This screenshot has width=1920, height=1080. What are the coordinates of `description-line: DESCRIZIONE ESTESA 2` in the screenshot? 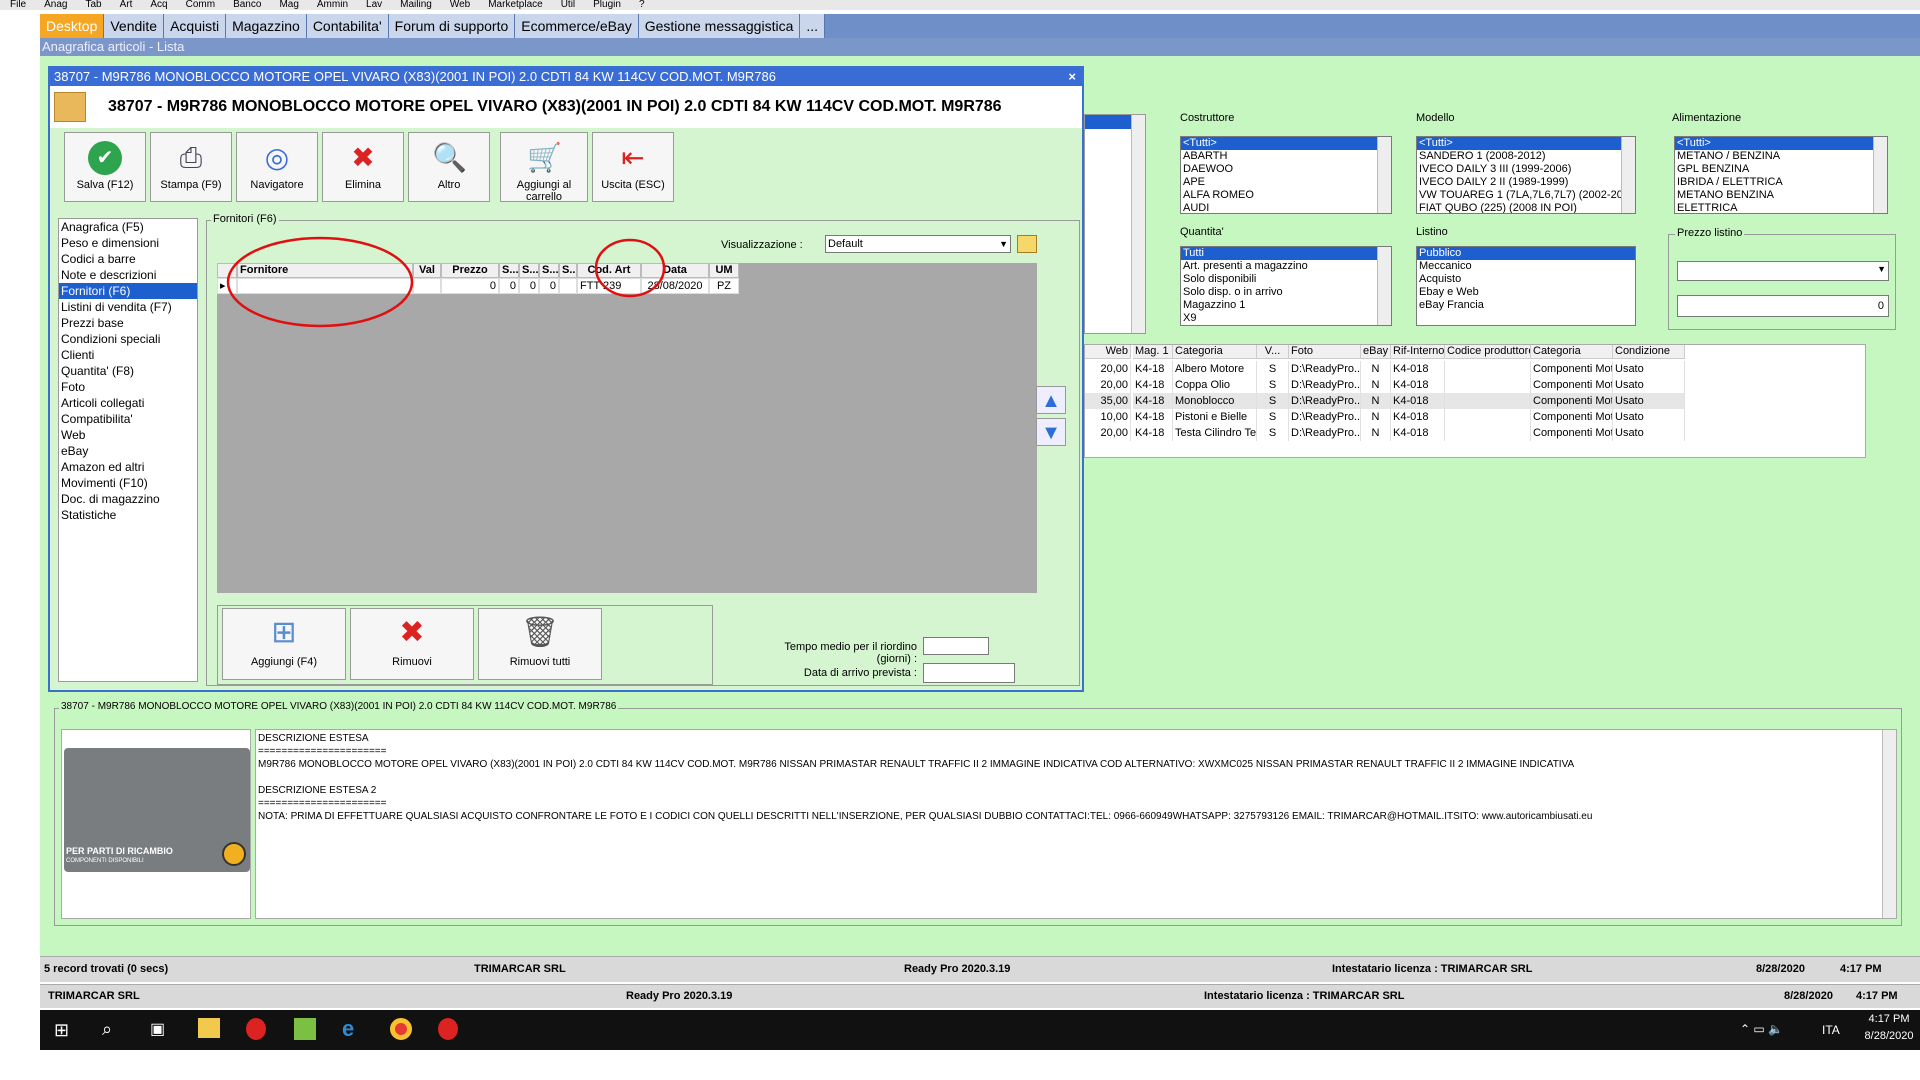 It's located at (317, 790).